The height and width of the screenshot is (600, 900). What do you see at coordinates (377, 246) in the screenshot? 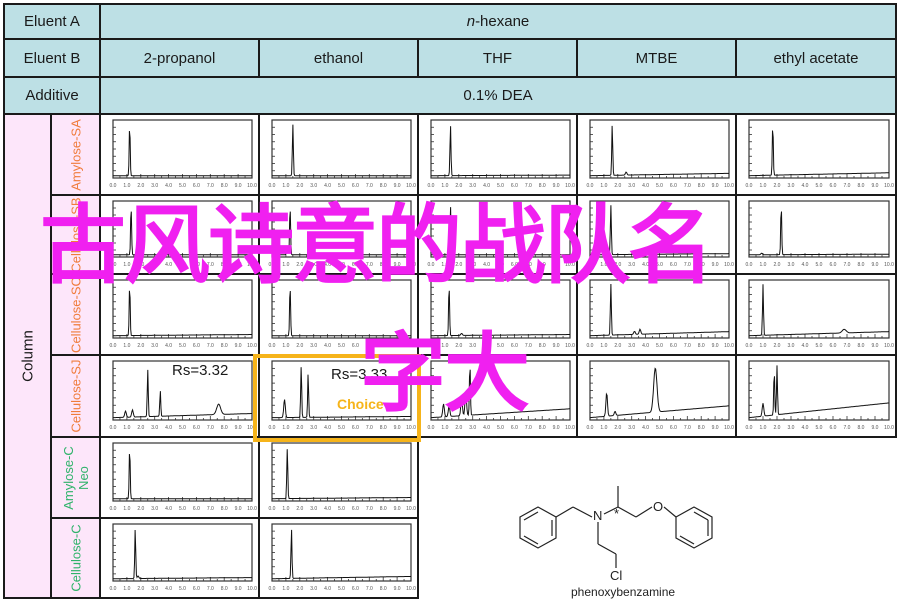
I see `overlay-text-line1: 古风诗意的战队名` at bounding box center [377, 246].